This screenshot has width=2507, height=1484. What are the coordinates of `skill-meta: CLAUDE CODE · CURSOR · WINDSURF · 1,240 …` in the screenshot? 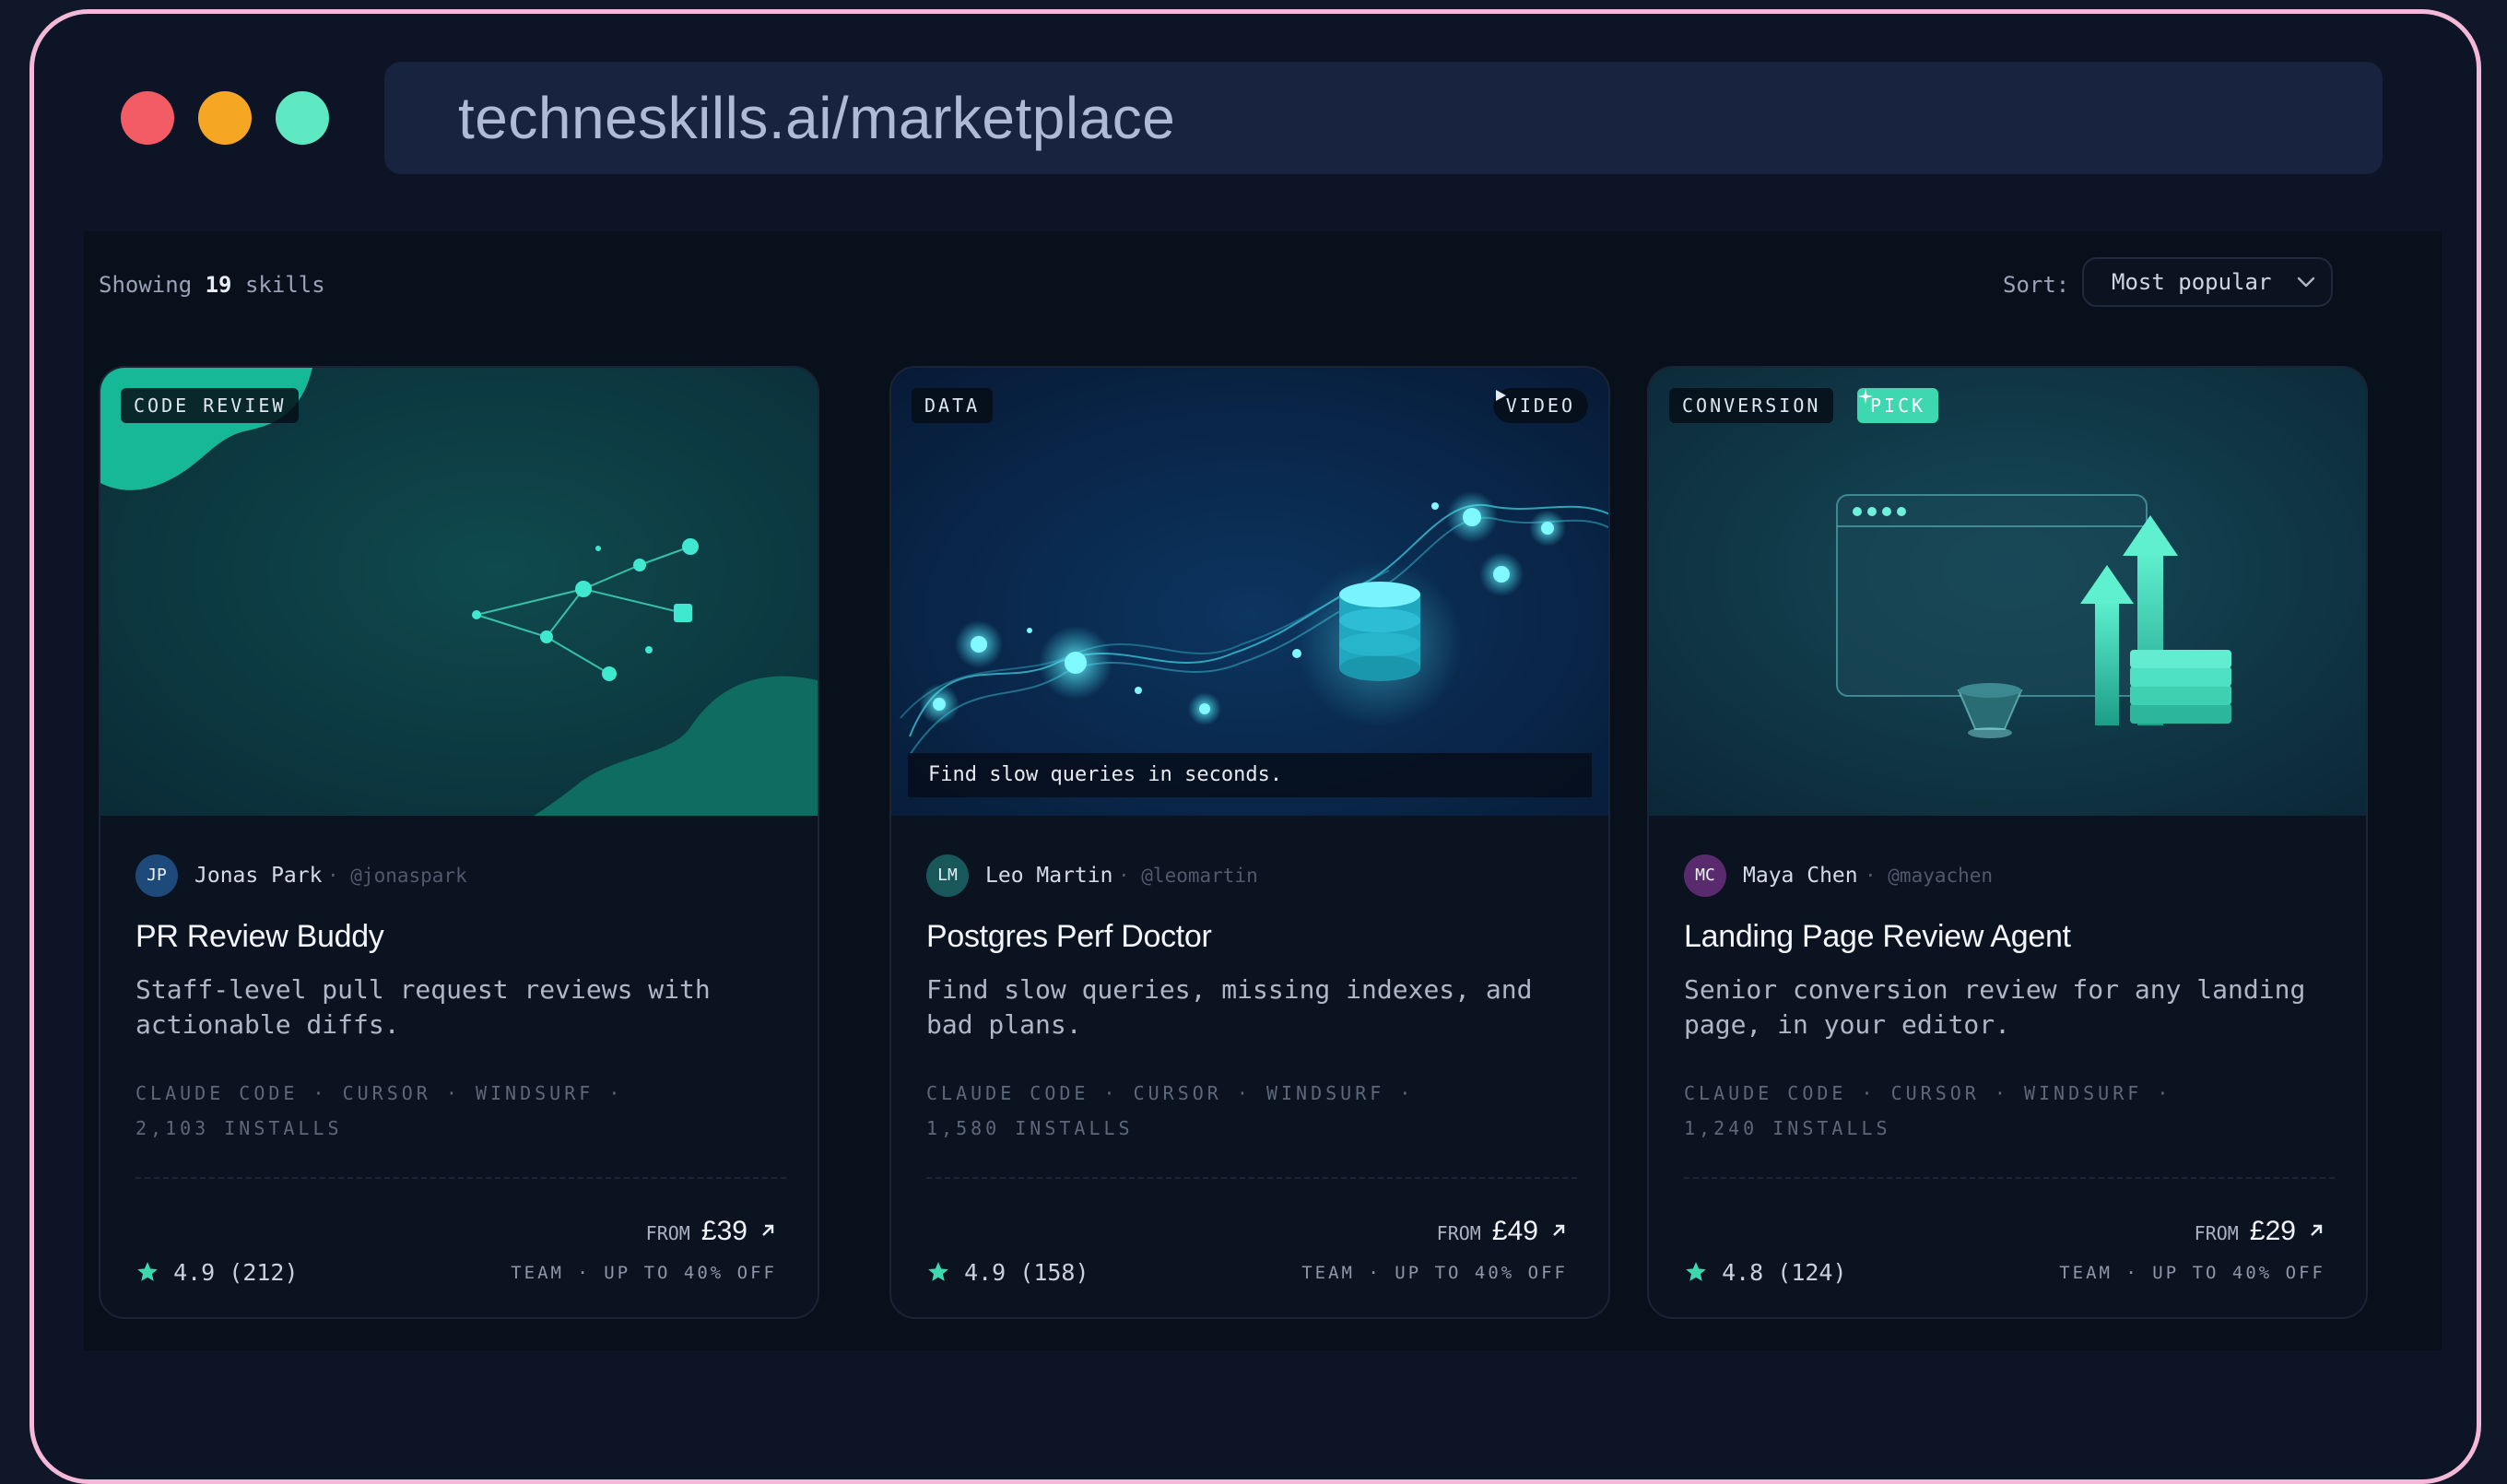 It's located at (2016, 1111).